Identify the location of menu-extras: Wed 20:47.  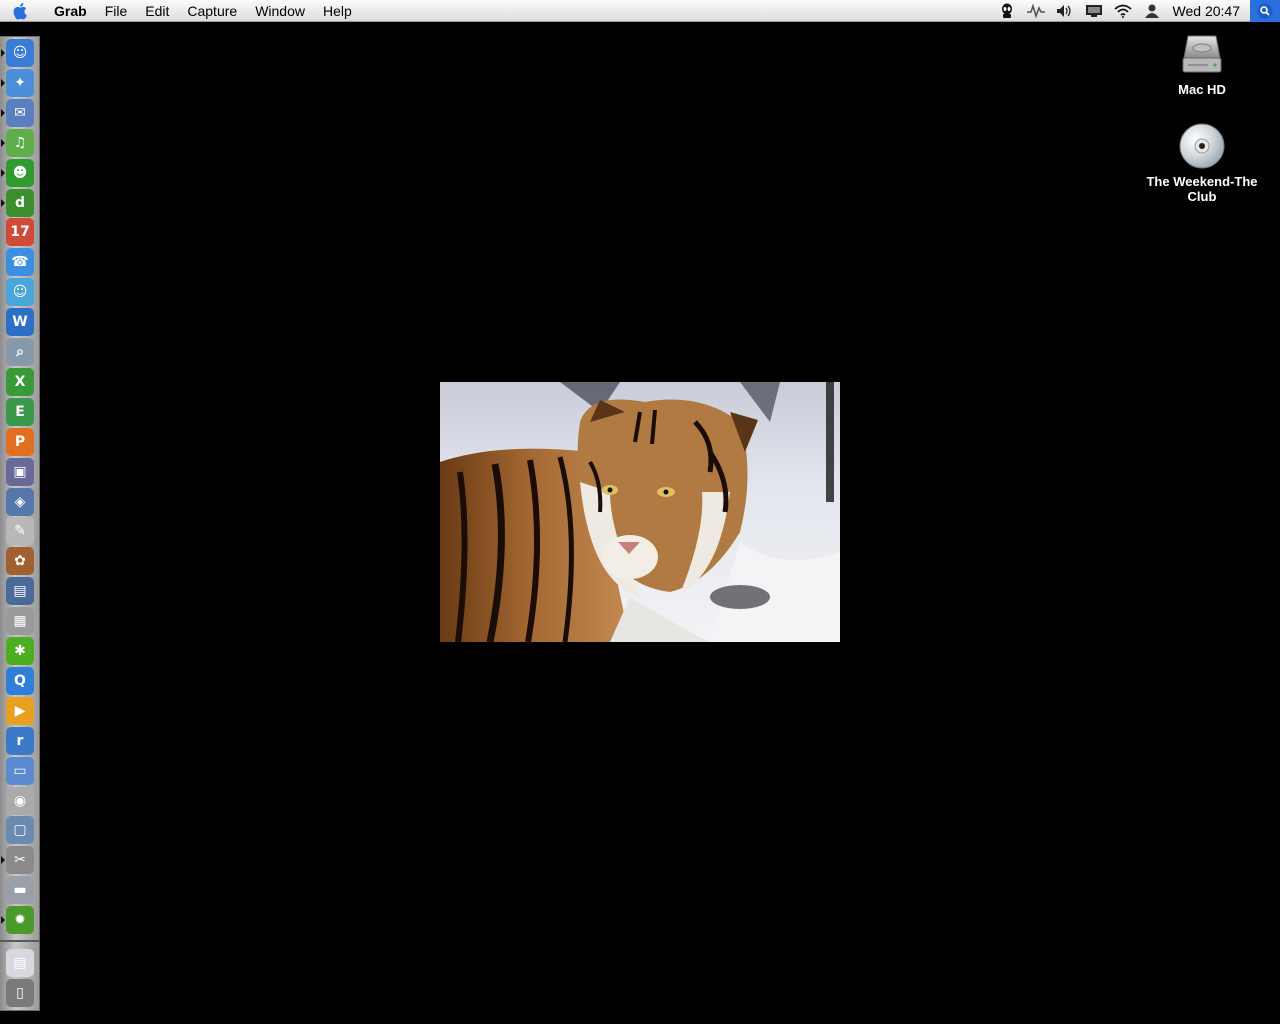
(1136, 11).